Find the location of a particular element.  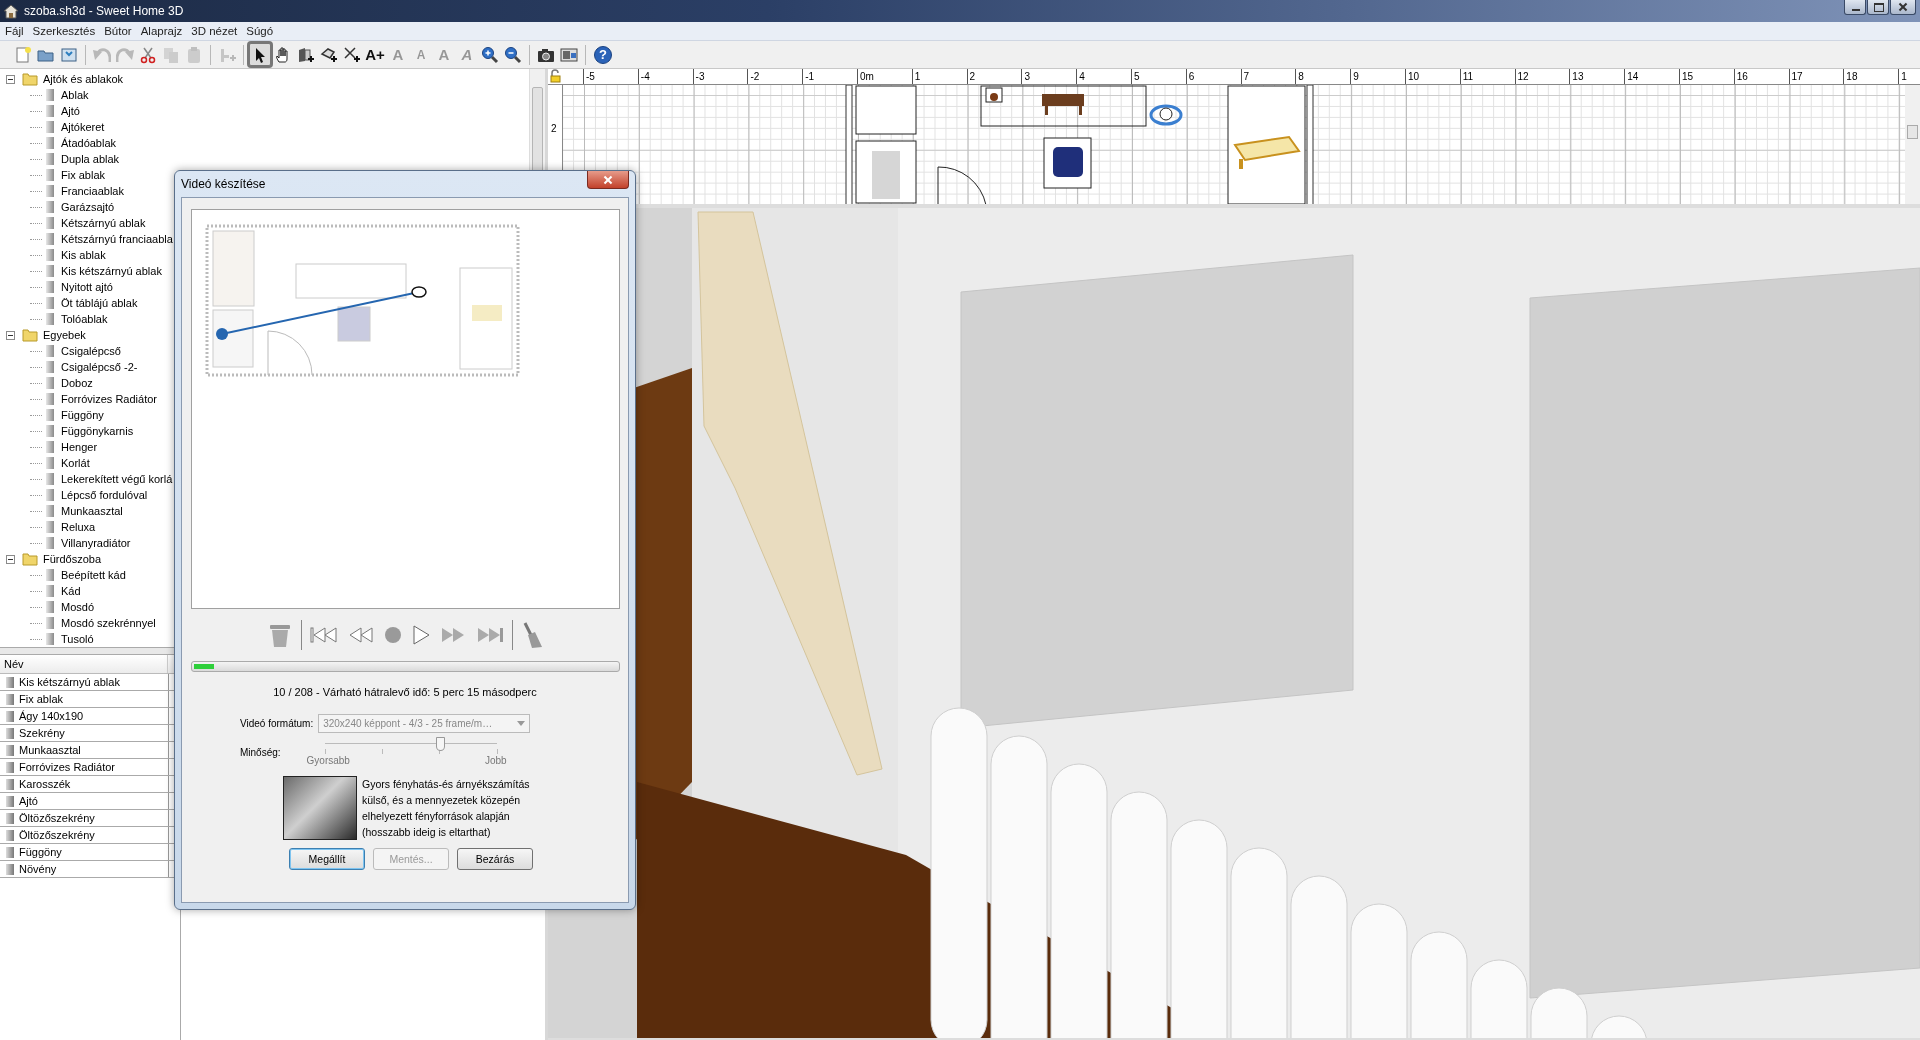

menu-item: Alaprajz is located at coordinates (161, 31).